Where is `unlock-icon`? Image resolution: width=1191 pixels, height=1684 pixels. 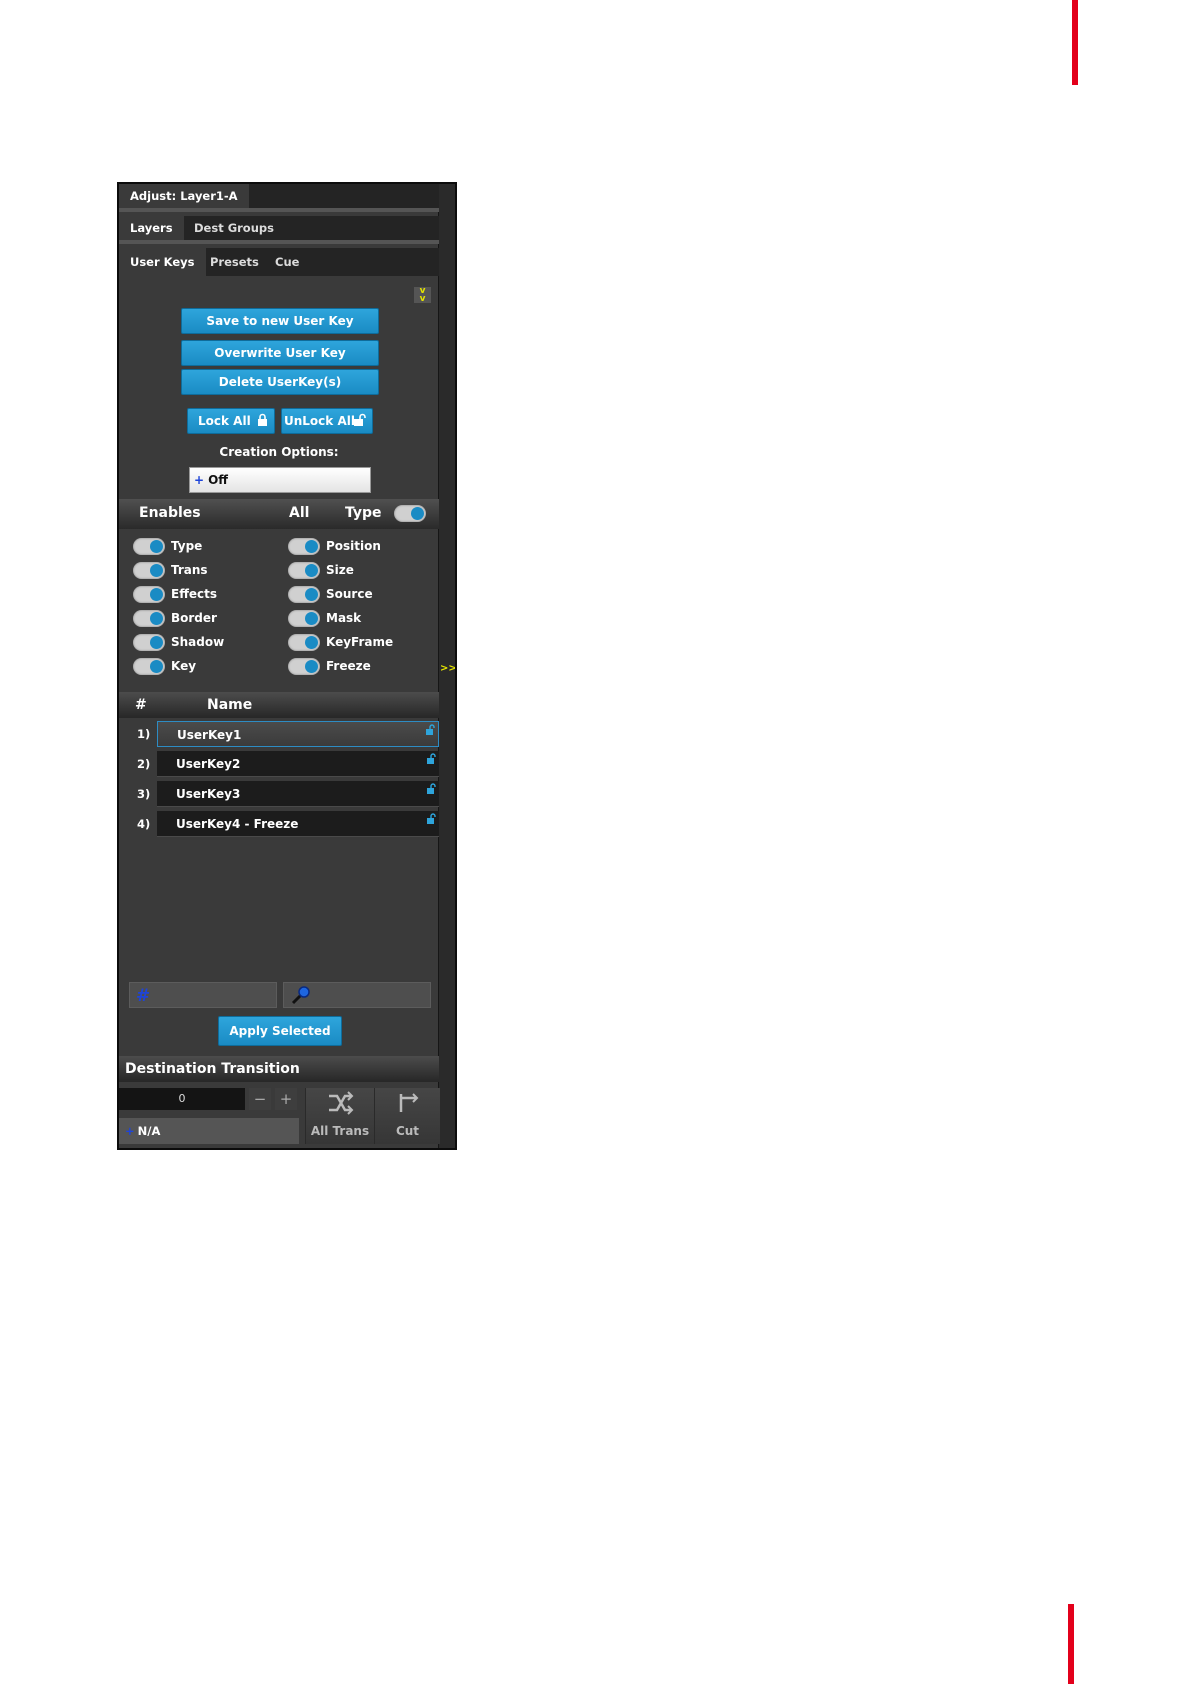 unlock-icon is located at coordinates (359, 423).